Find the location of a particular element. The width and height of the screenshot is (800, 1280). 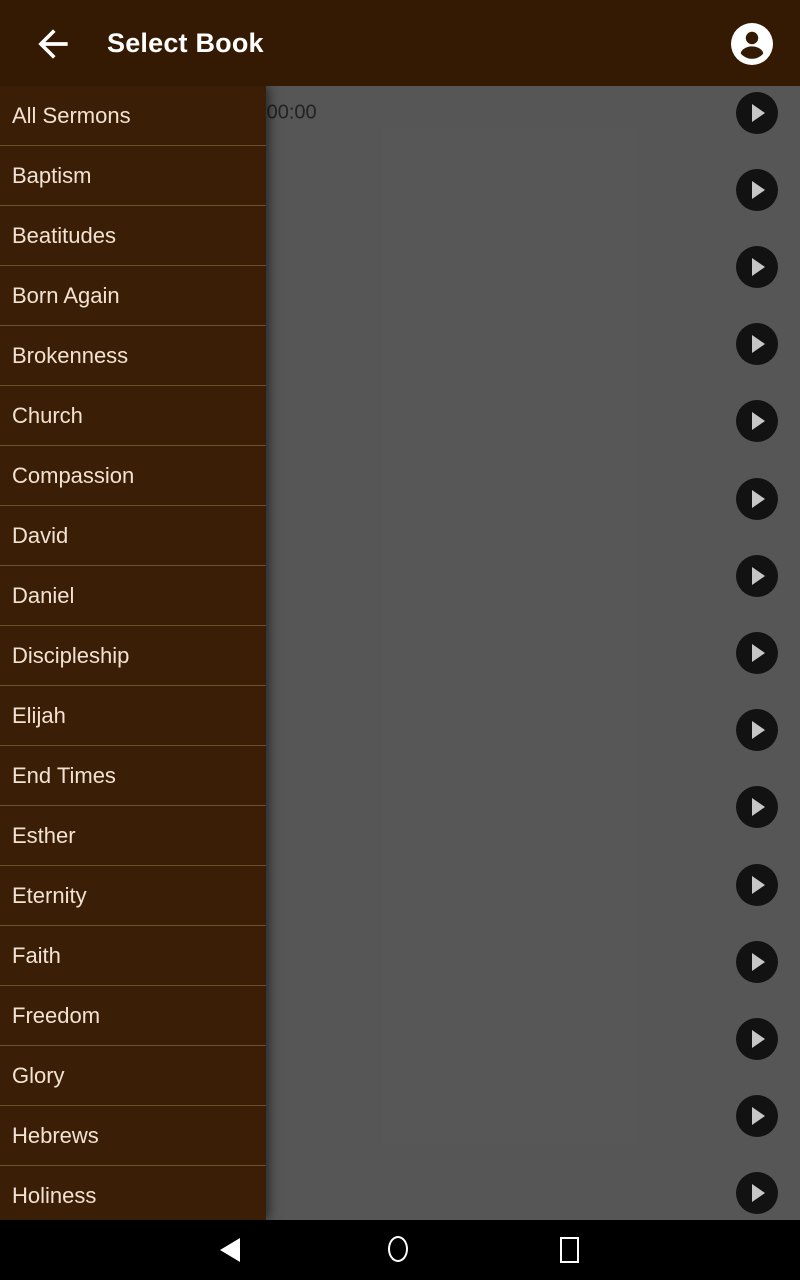

drawer-item-esther: Esther is located at coordinates (133, 836).